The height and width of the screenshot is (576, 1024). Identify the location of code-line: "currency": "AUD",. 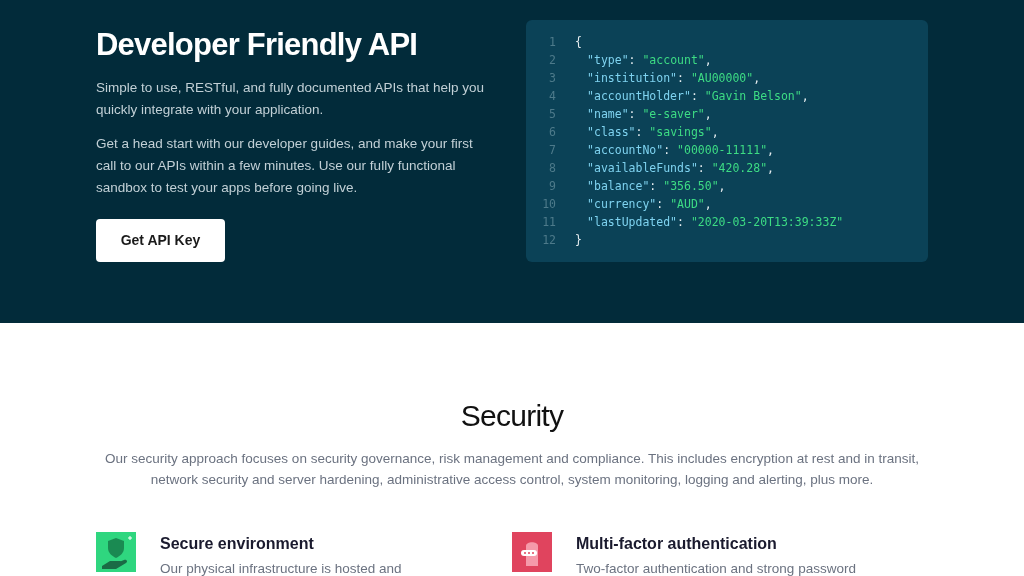
(649, 204).